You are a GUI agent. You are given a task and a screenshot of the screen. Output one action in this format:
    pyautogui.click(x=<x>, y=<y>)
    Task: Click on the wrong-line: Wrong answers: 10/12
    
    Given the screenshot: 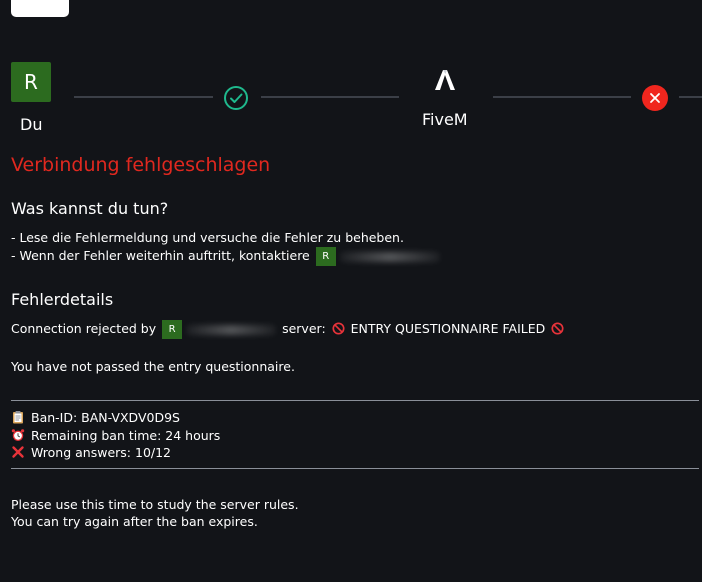 What is the action you would take?
    pyautogui.click(x=91, y=452)
    